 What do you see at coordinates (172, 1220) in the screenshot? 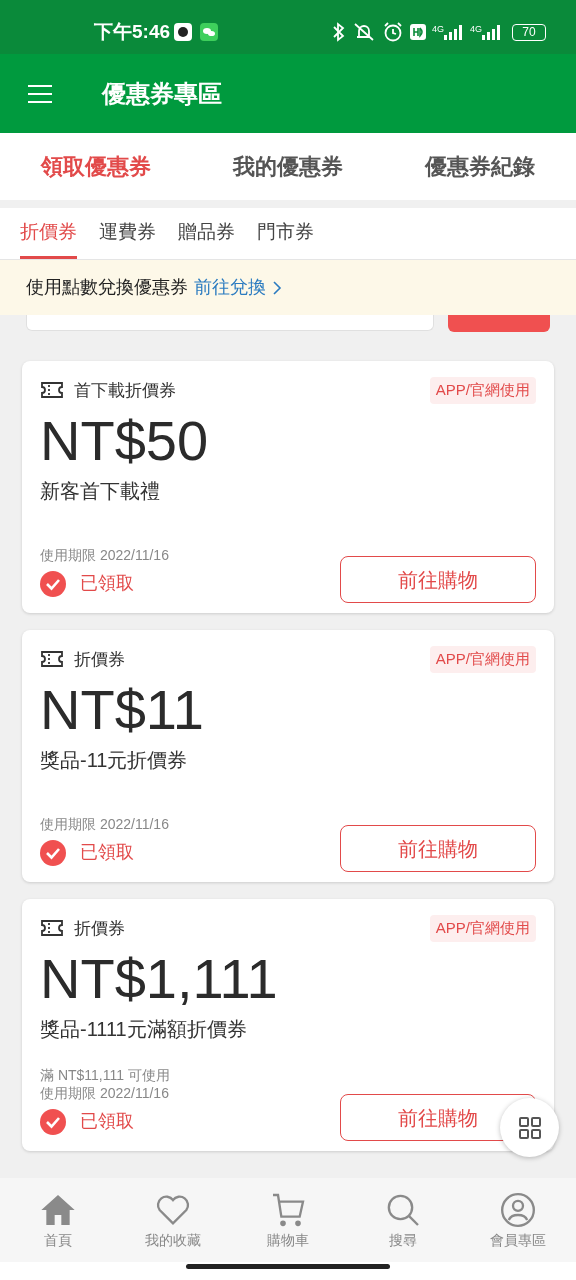
I see `nav-item: 我的收藏` at bounding box center [172, 1220].